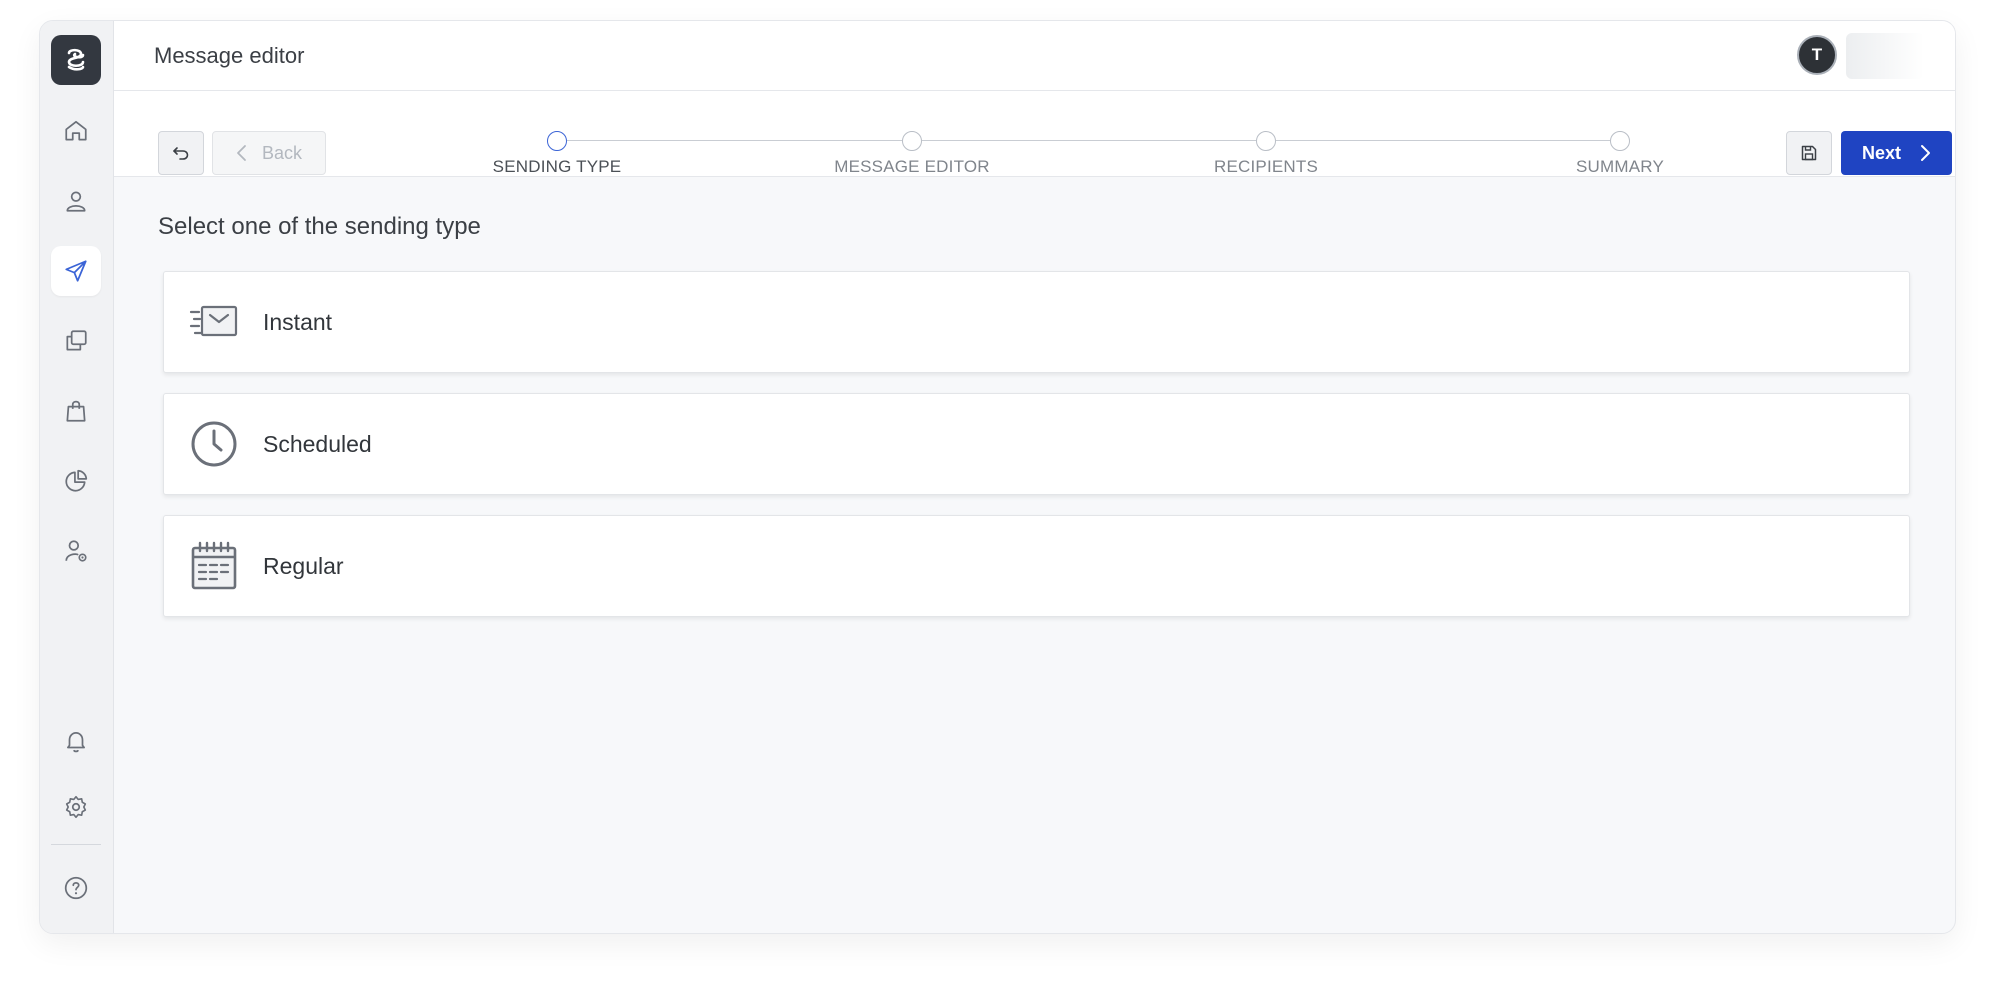 This screenshot has height=994, width=1996. What do you see at coordinates (557, 167) in the screenshot?
I see `step-label-sending-type: SENDING TYPE` at bounding box center [557, 167].